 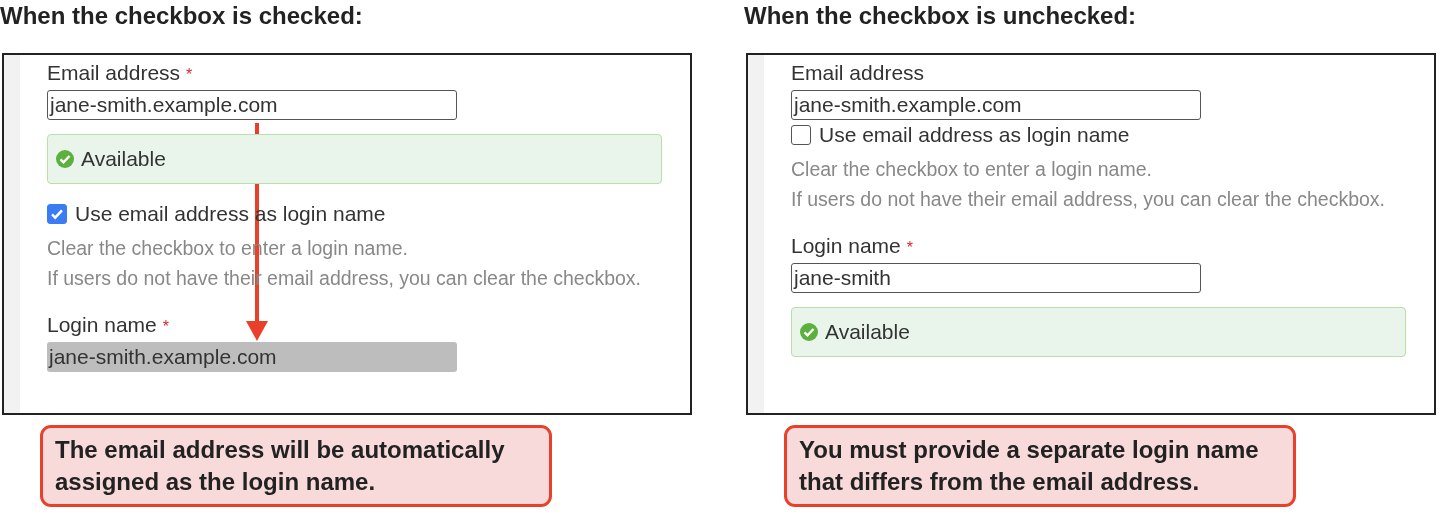 What do you see at coordinates (1040, 466) in the screenshot?
I see `callout-note: You must provide a separate login name that differs from the email address.` at bounding box center [1040, 466].